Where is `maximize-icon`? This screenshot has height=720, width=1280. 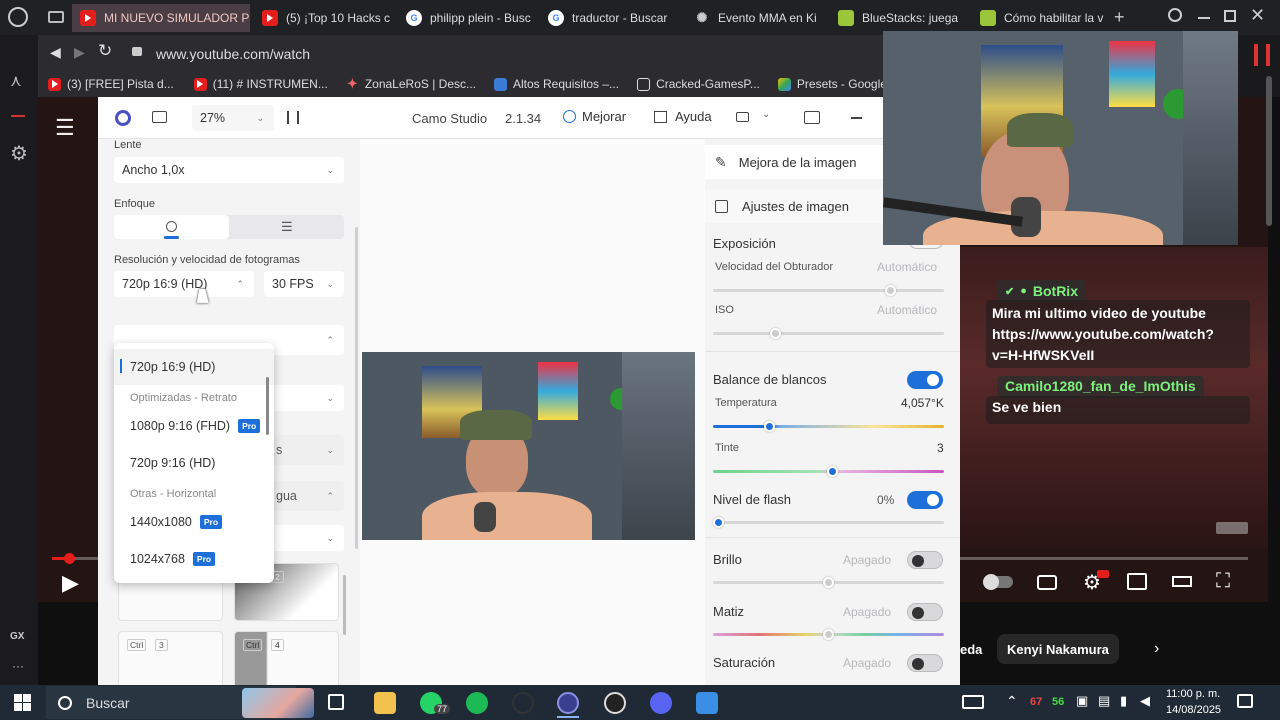 maximize-icon is located at coordinates (1230, 16).